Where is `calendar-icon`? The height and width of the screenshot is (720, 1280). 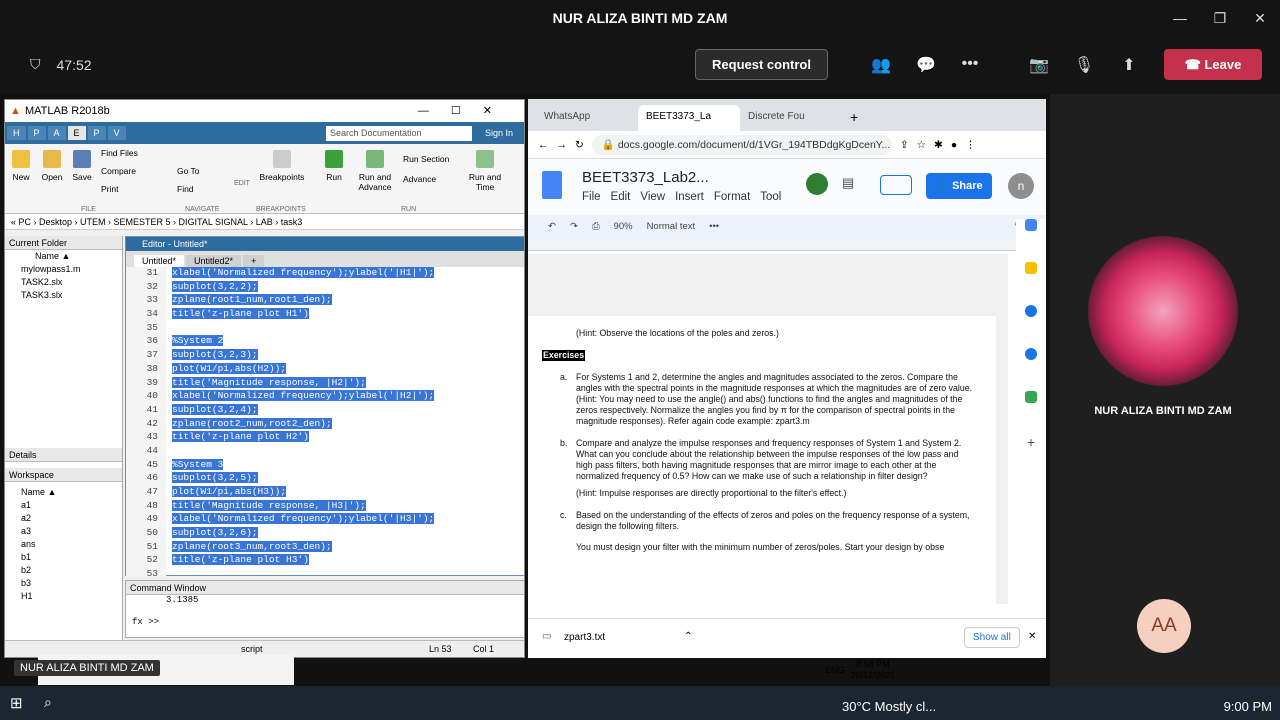 calendar-icon is located at coordinates (1031, 225).